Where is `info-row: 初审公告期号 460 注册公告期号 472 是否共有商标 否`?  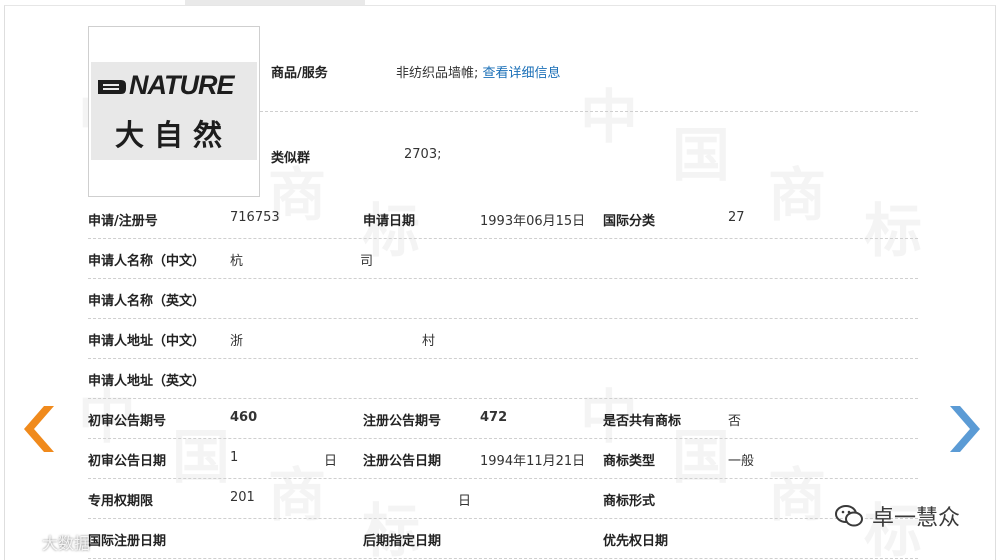
info-row: 初审公告期号 460 注册公告期号 472 是否共有商标 否 is located at coordinates (503, 418).